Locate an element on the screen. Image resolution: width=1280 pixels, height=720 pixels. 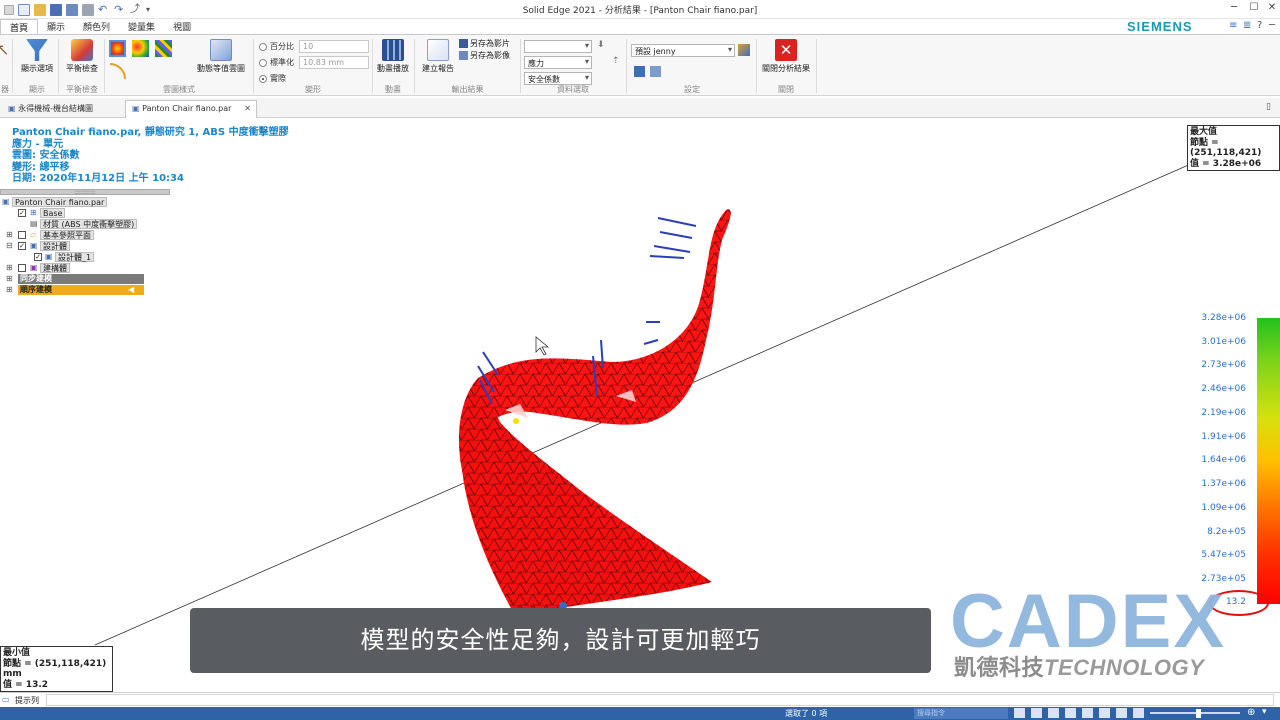
ref-planes-checkbox is located at coordinates (22, 235).